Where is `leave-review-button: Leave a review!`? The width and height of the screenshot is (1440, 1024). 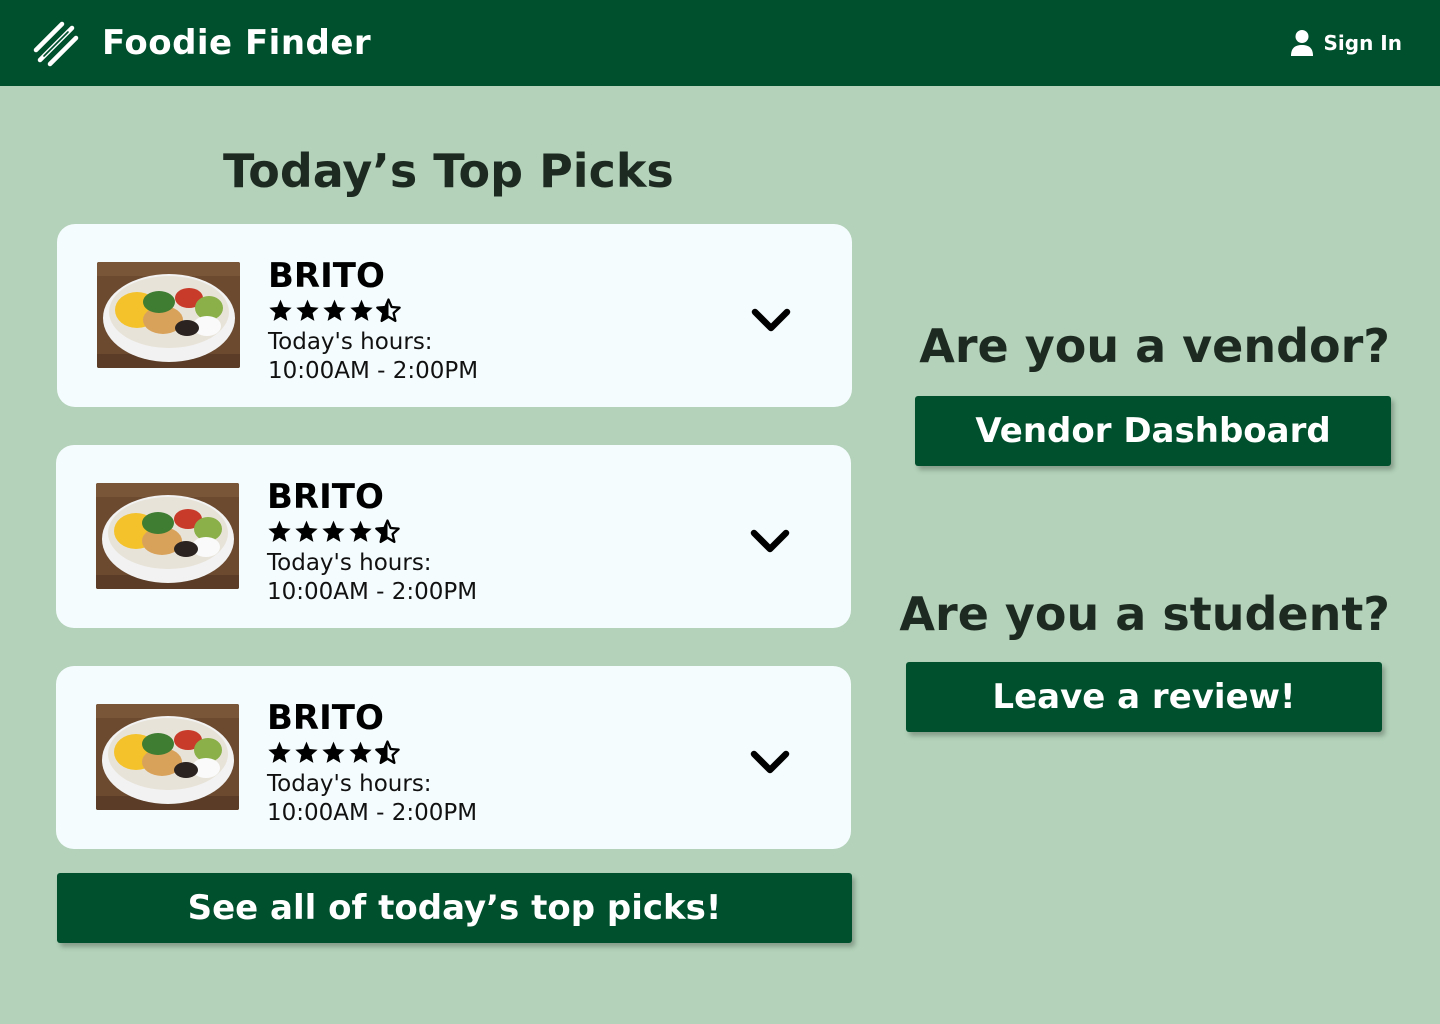
leave-review-button: Leave a review! is located at coordinates (1144, 697).